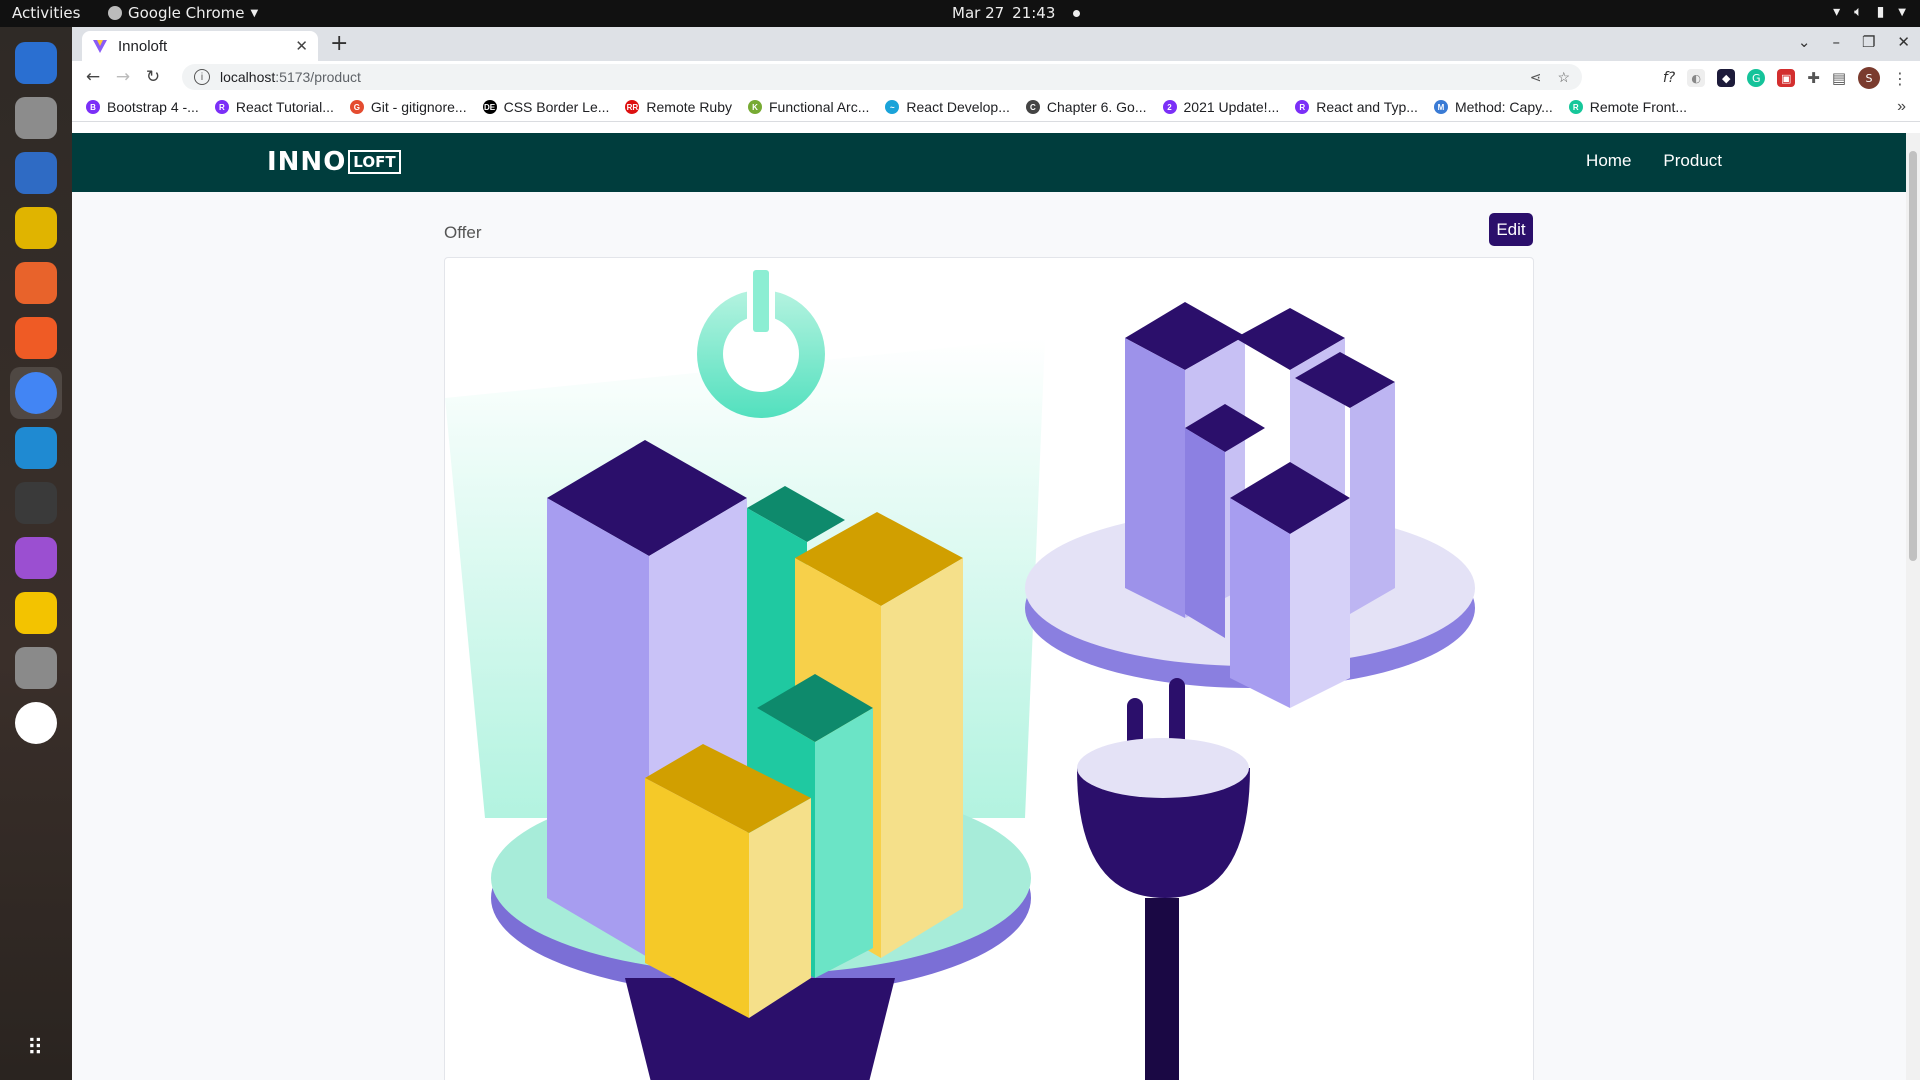  I want to click on address-bar: i localhost:5173/product ⋖ ☆, so click(882, 77).